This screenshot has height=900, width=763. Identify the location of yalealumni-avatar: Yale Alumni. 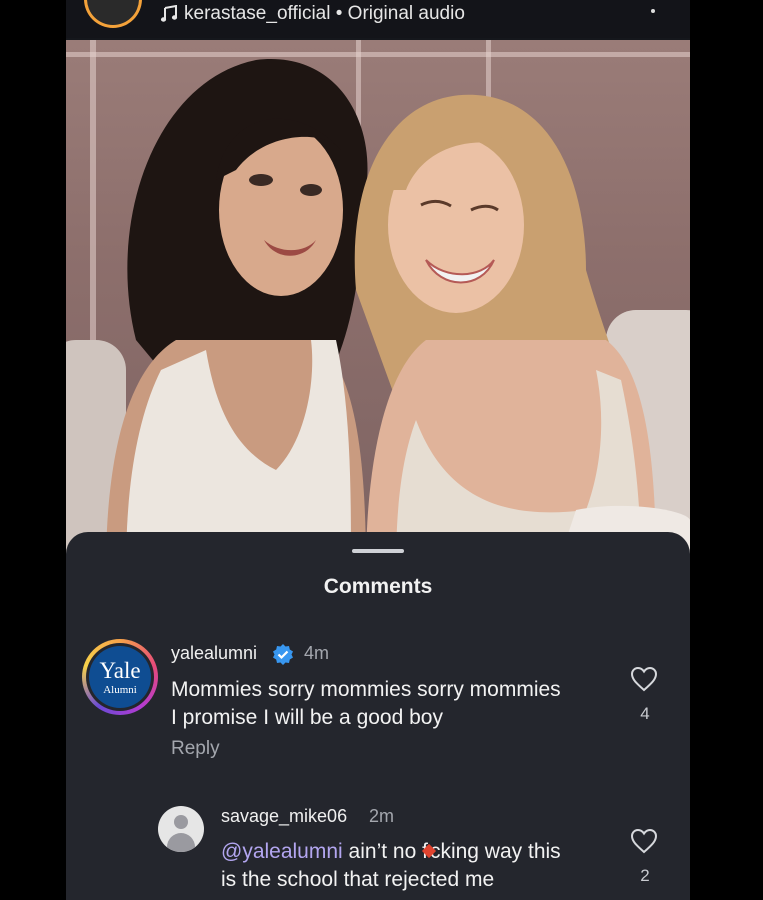
(120, 677).